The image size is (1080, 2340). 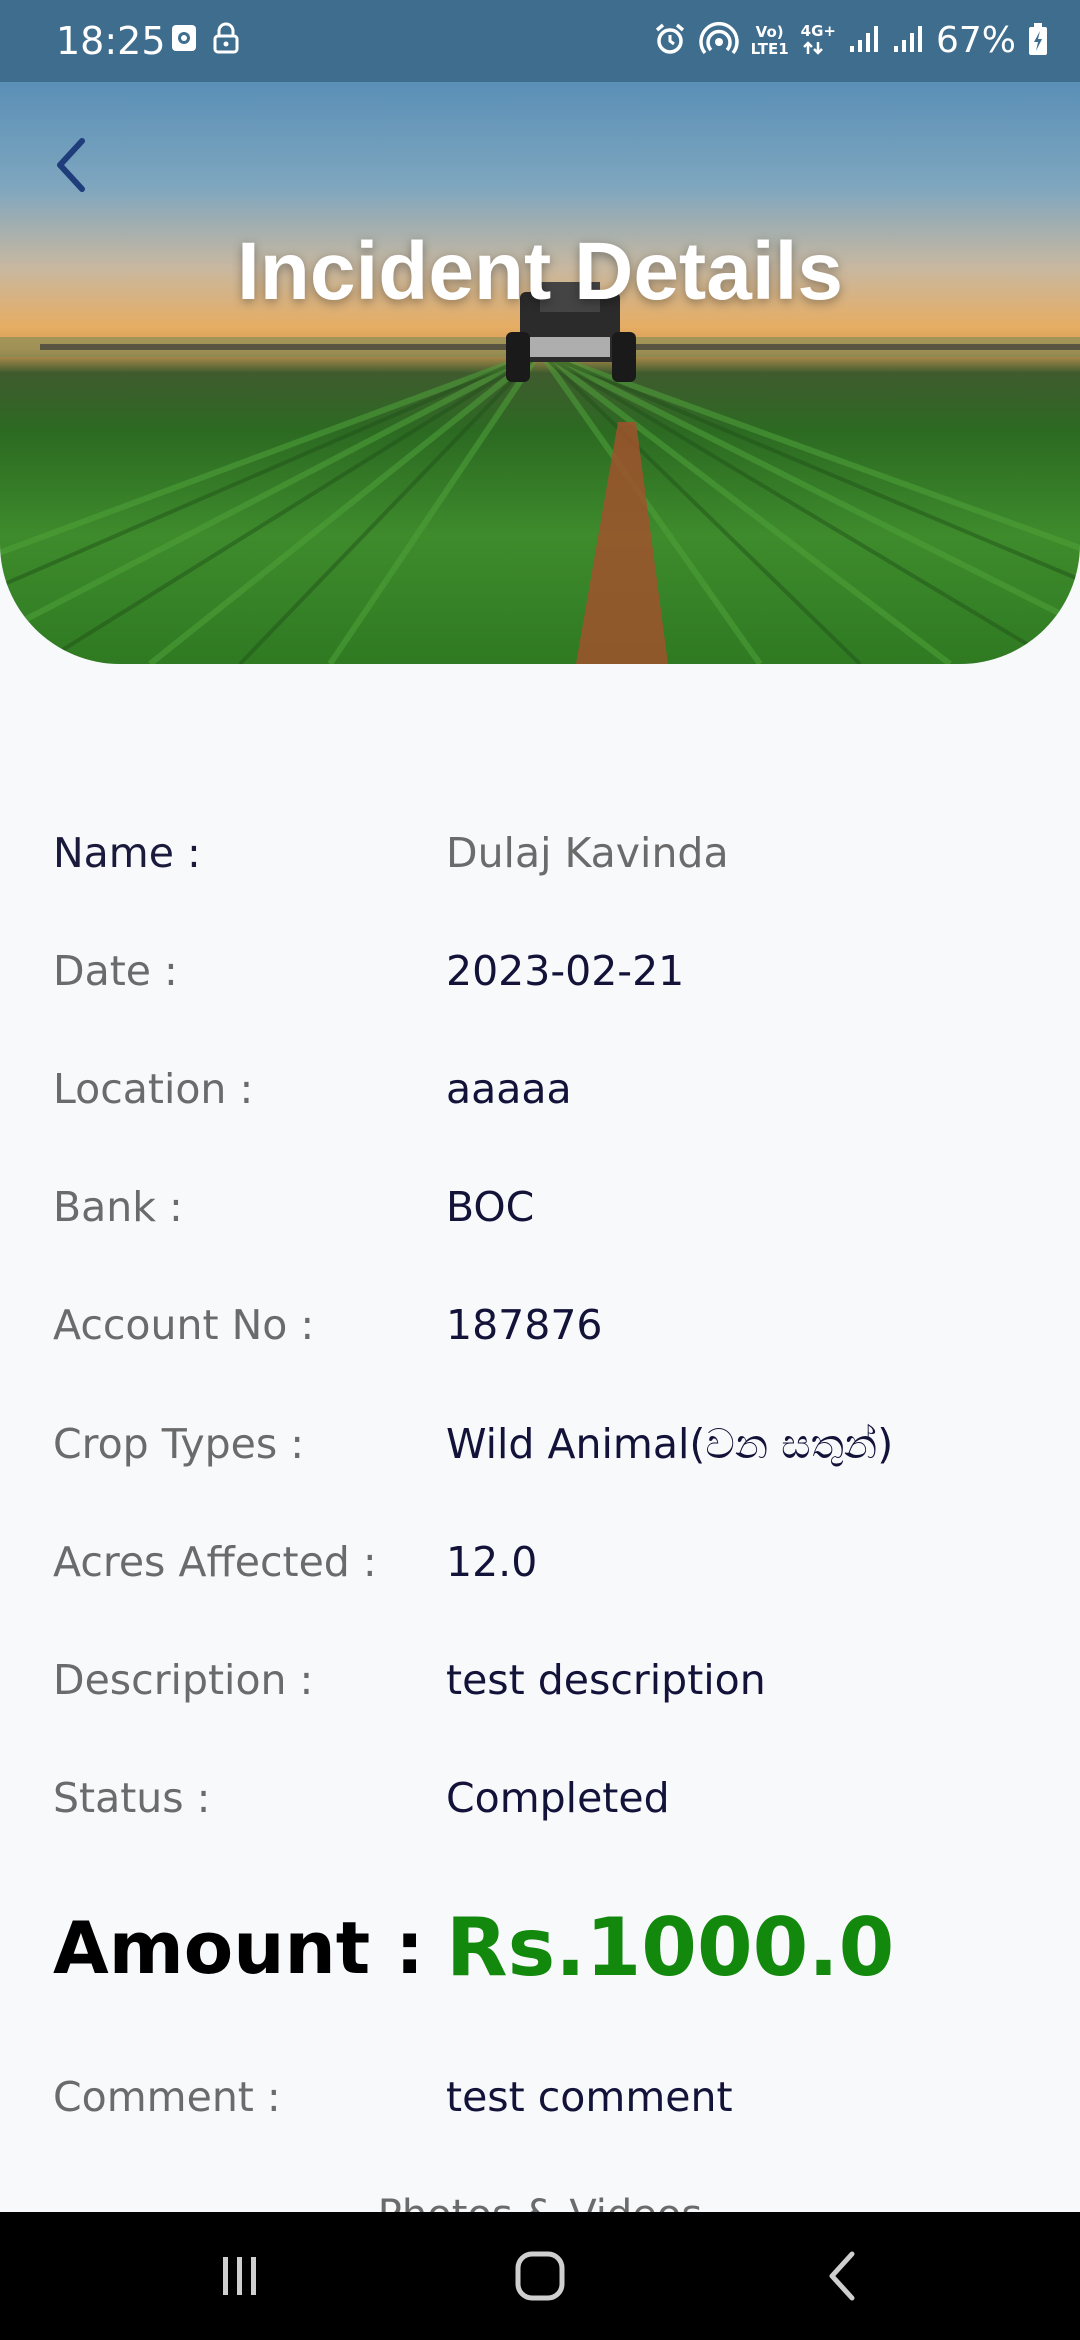 What do you see at coordinates (183, 1680) in the screenshot?
I see `detail-label: Description :` at bounding box center [183, 1680].